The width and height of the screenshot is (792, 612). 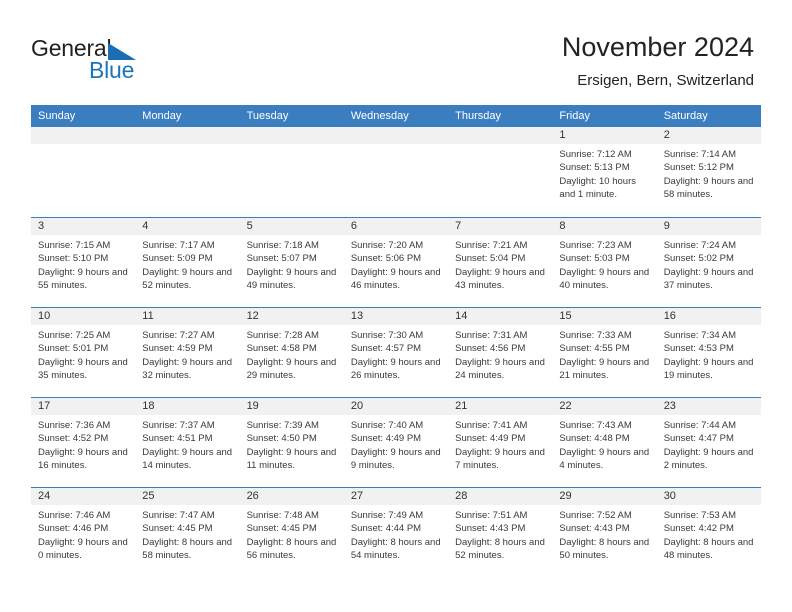 What do you see at coordinates (83, 368) in the screenshot?
I see `daylight-text: Daylight: 9 hours and 35 minutes.` at bounding box center [83, 368].